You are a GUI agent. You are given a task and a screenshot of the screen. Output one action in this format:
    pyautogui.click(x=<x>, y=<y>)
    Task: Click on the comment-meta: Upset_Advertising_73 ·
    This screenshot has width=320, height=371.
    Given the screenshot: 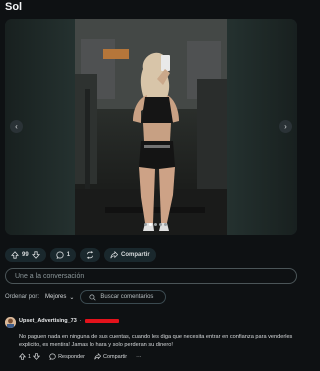 What is the action you would take?
    pyautogui.click(x=69, y=321)
    